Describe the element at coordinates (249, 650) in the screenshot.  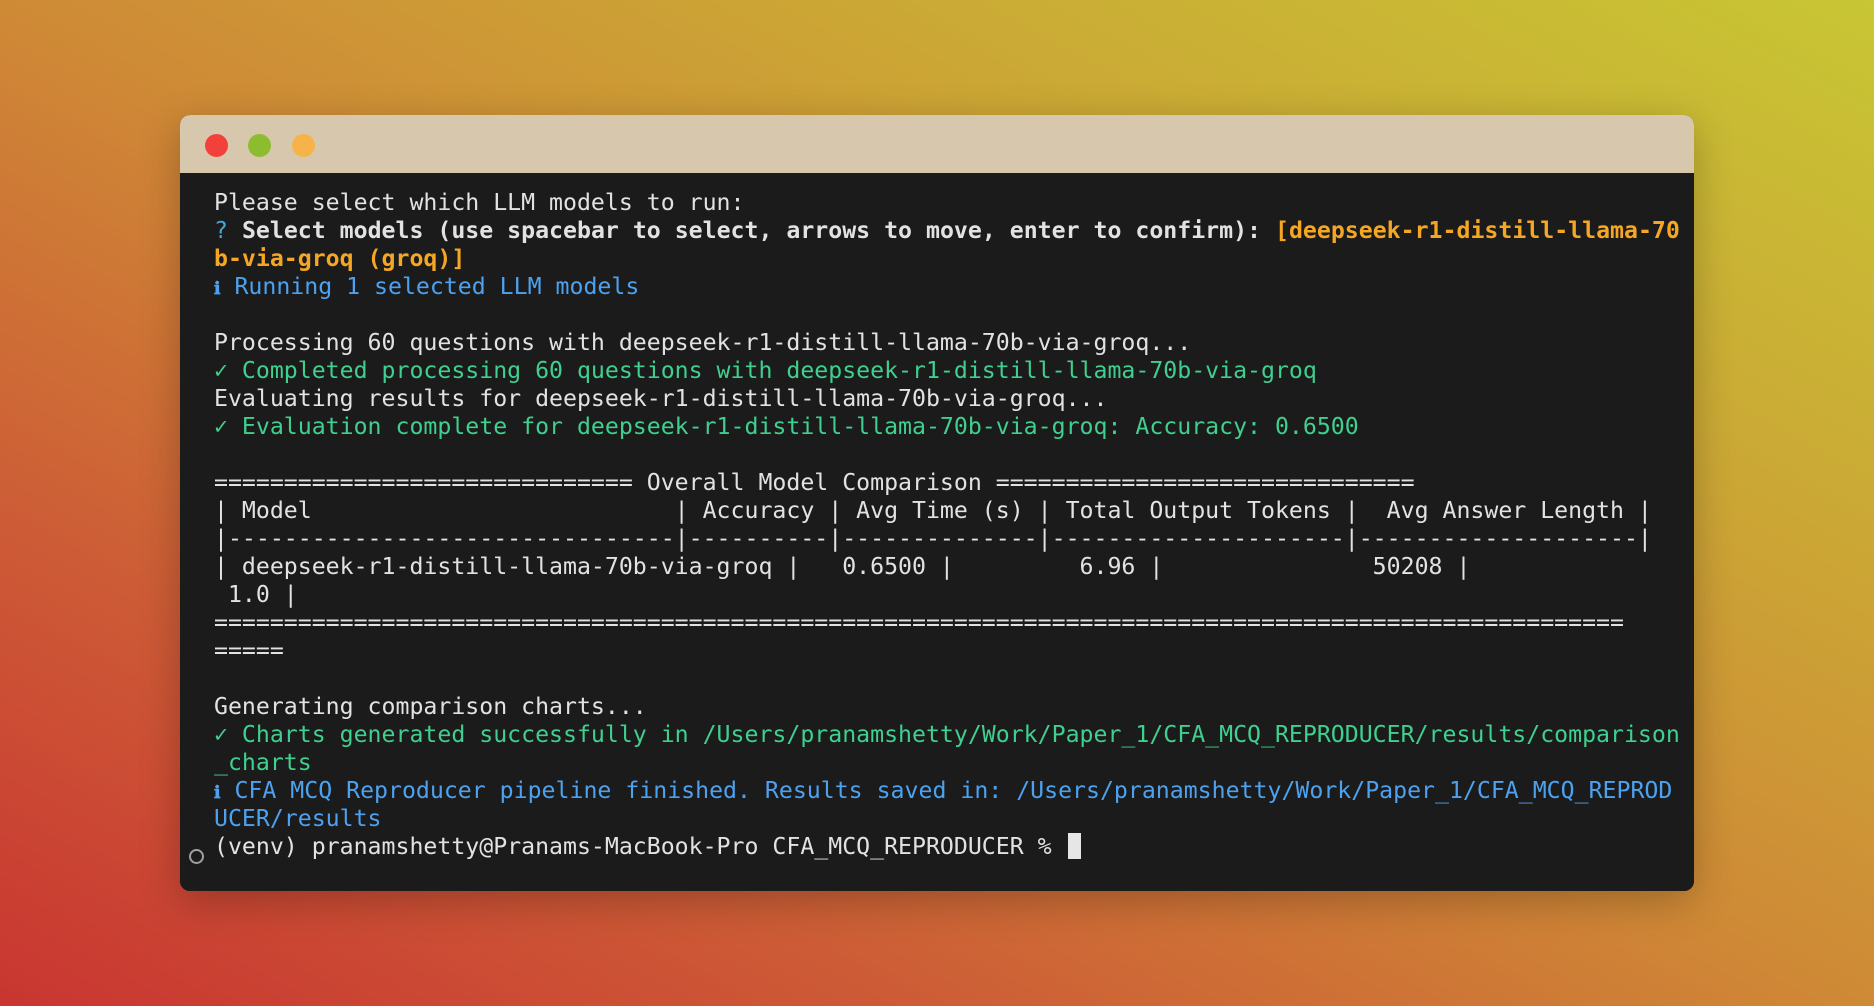
I see `table-footer-continuation: =====` at that location.